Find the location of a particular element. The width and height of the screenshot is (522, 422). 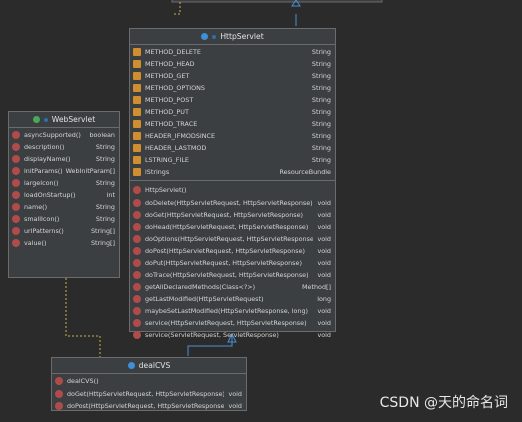

watermark-text: CSDN @天的命名词 is located at coordinates (443, 403).